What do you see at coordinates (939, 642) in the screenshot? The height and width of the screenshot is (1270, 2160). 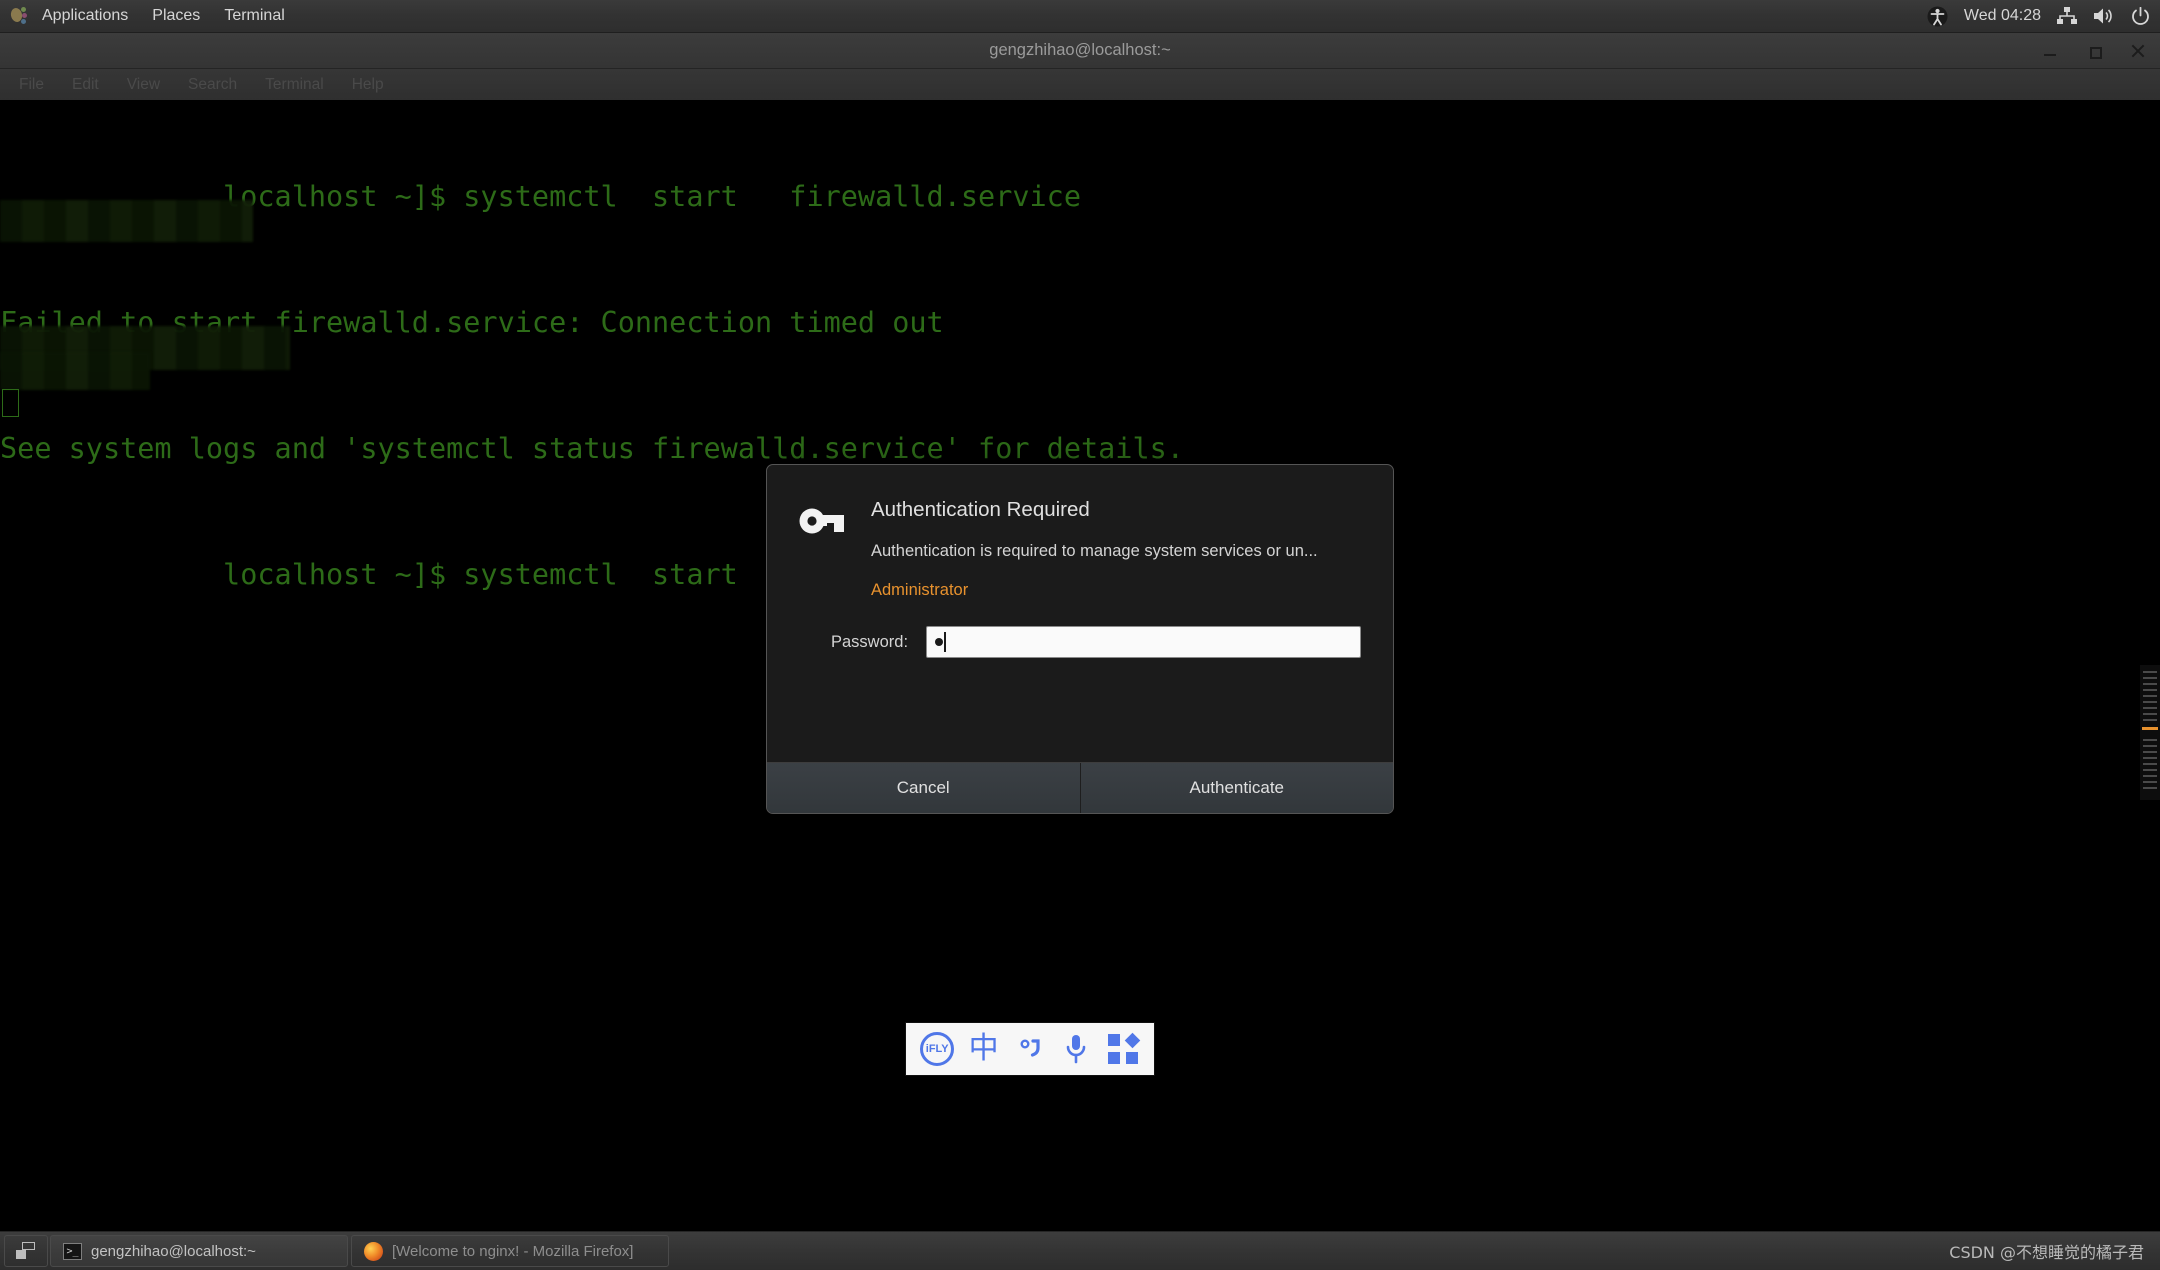 I see `password-masked-char` at bounding box center [939, 642].